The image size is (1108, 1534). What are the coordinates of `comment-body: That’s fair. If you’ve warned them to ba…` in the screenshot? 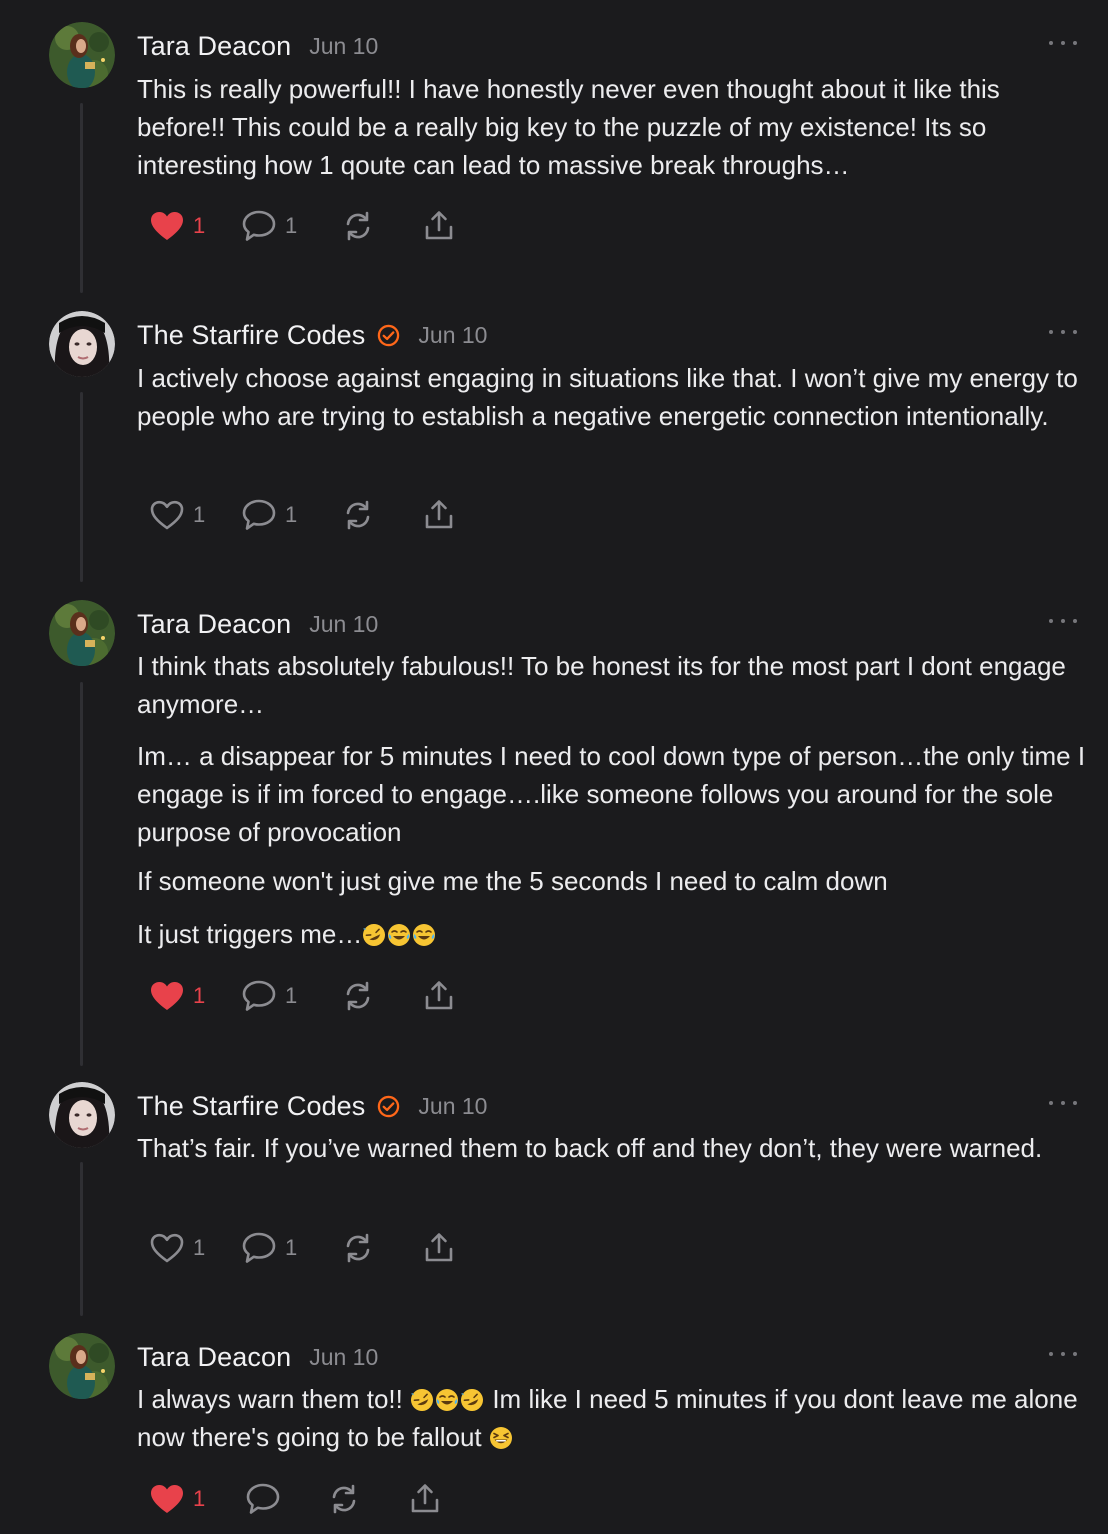 It's located at (612, 1148).